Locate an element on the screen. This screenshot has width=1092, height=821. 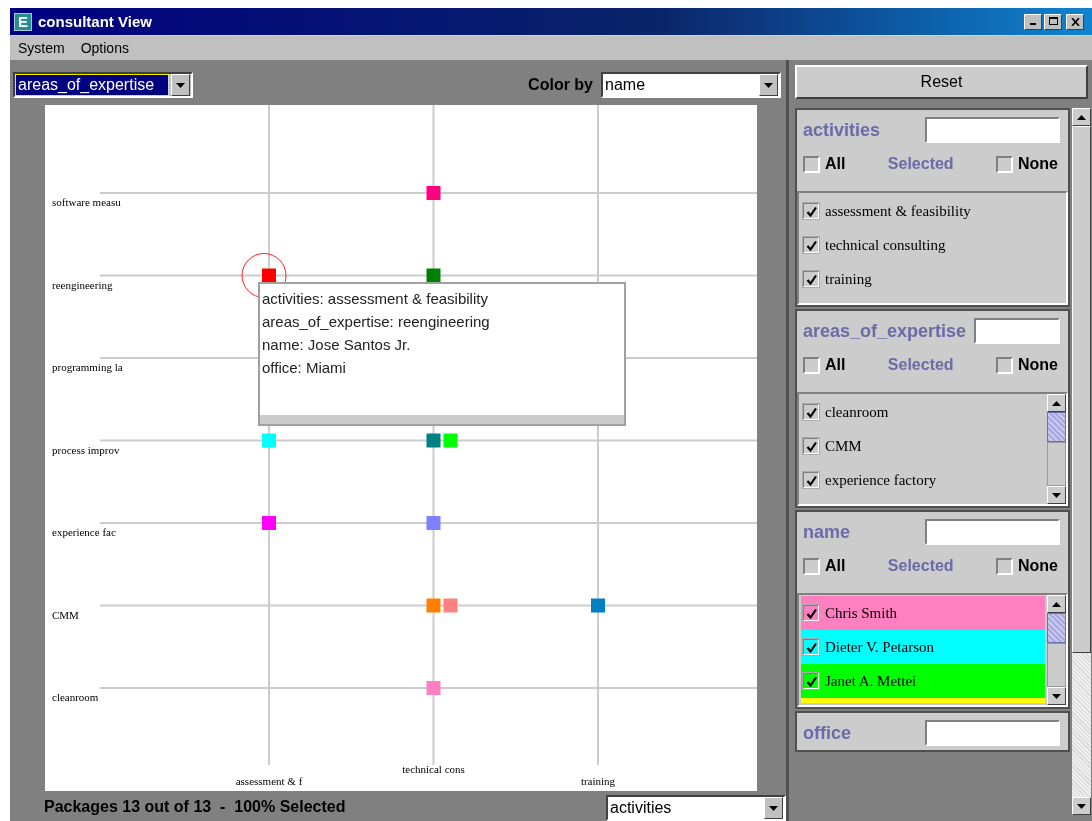
list-item: Dieter V. Petarson is located at coordinates (923, 647).